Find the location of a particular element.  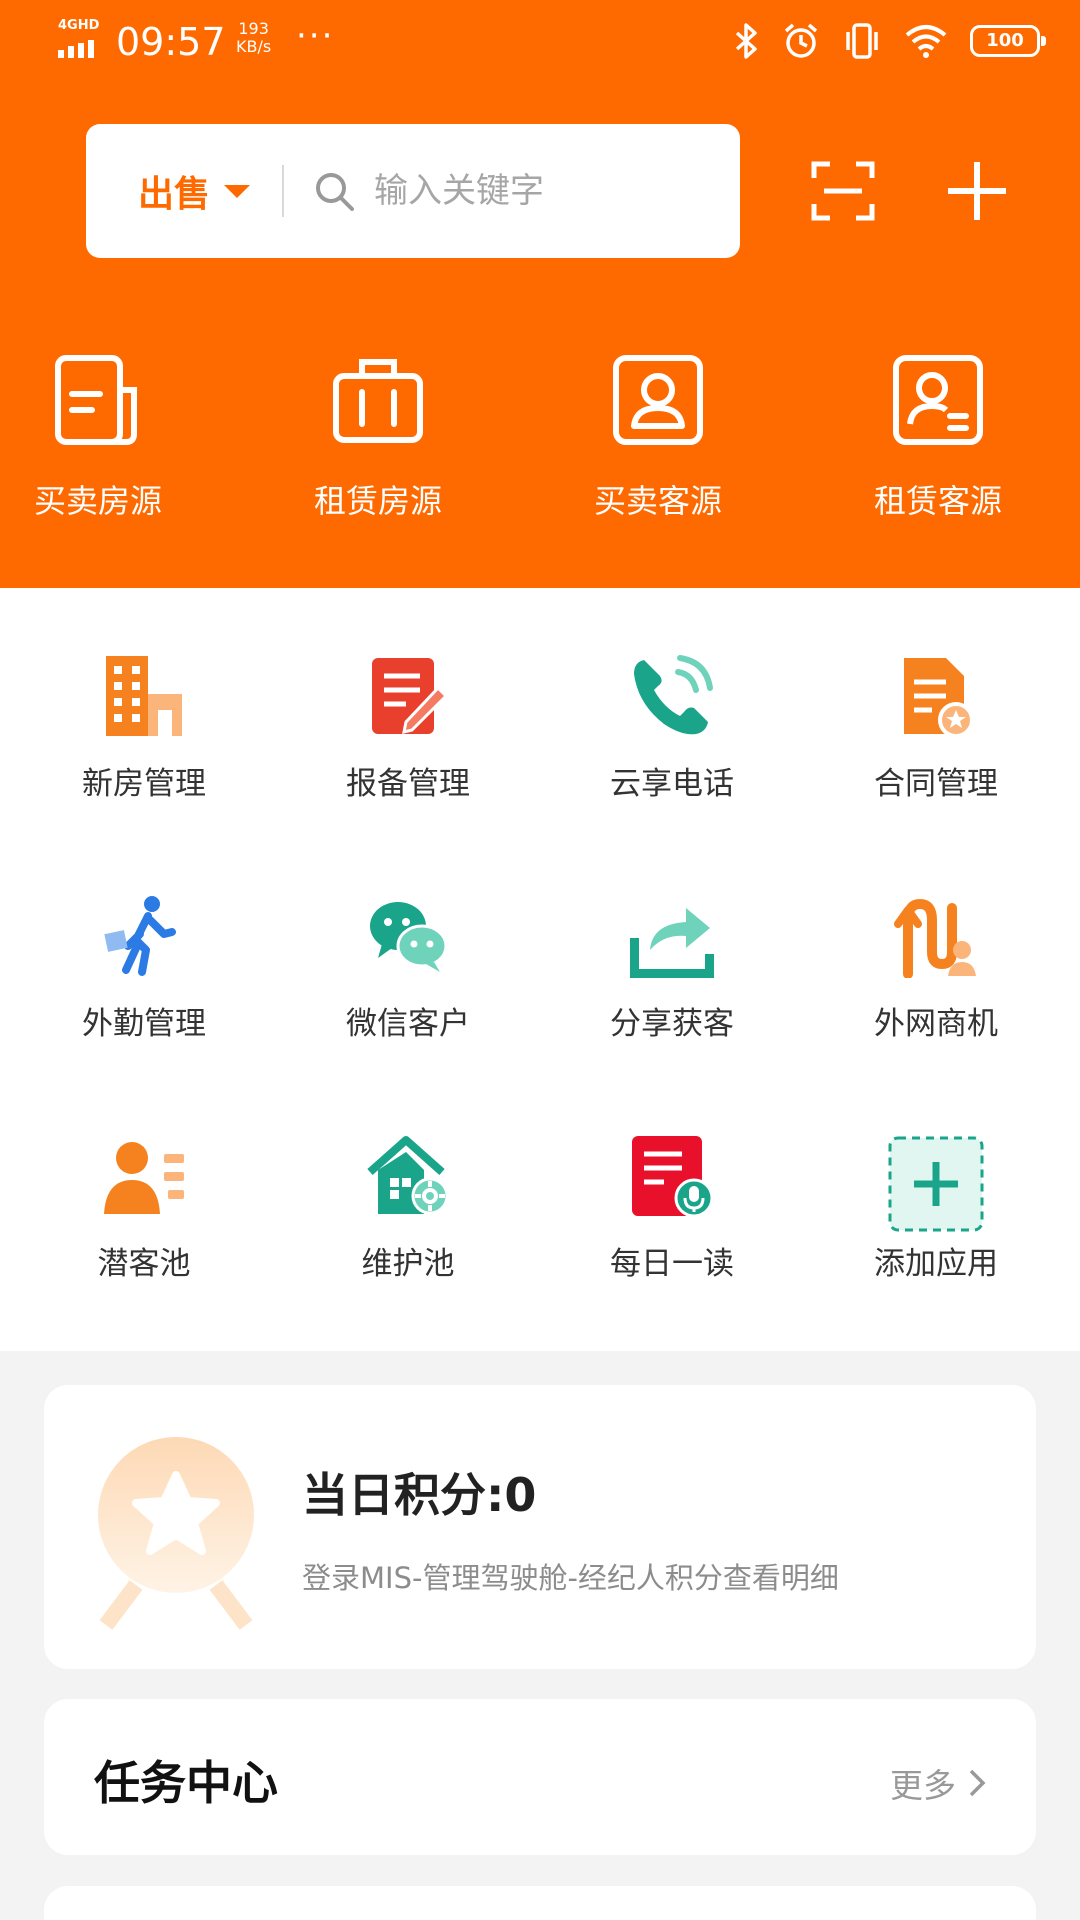

app-field-work: 外勤管理 is located at coordinates (144, 968).